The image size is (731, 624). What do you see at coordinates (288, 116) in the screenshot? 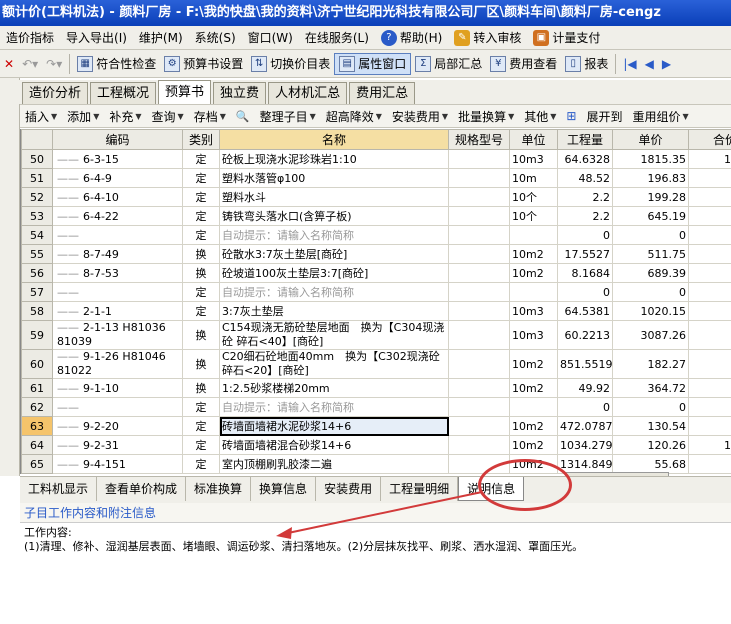
I see `organize-items-button: 整理子目 ▼` at bounding box center [288, 116].